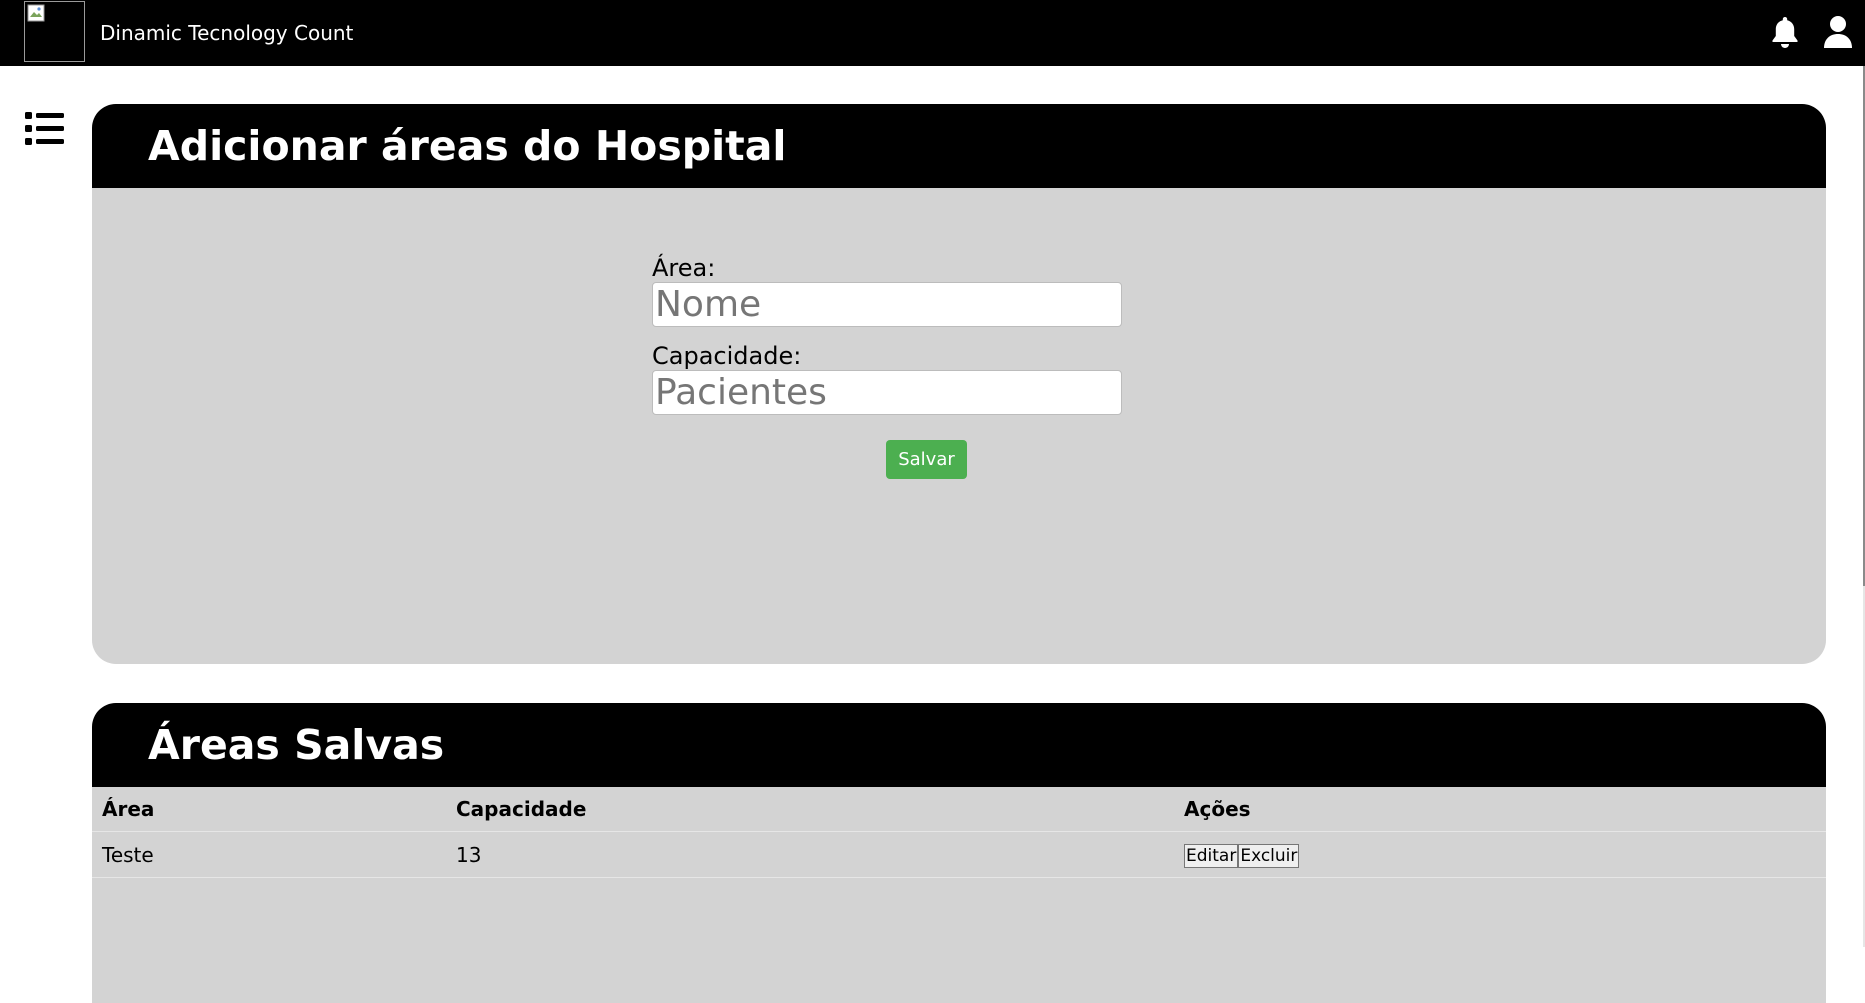 Image resolution: width=1865 pixels, height=1003 pixels. What do you see at coordinates (54, 31) in the screenshot?
I see `logo-image` at bounding box center [54, 31].